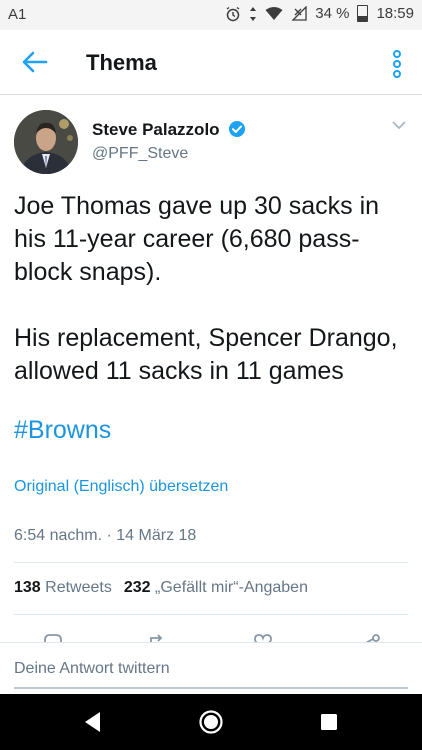 The height and width of the screenshot is (750, 422). Describe the element at coordinates (399, 125) in the screenshot. I see `chevron-down-icon` at that location.